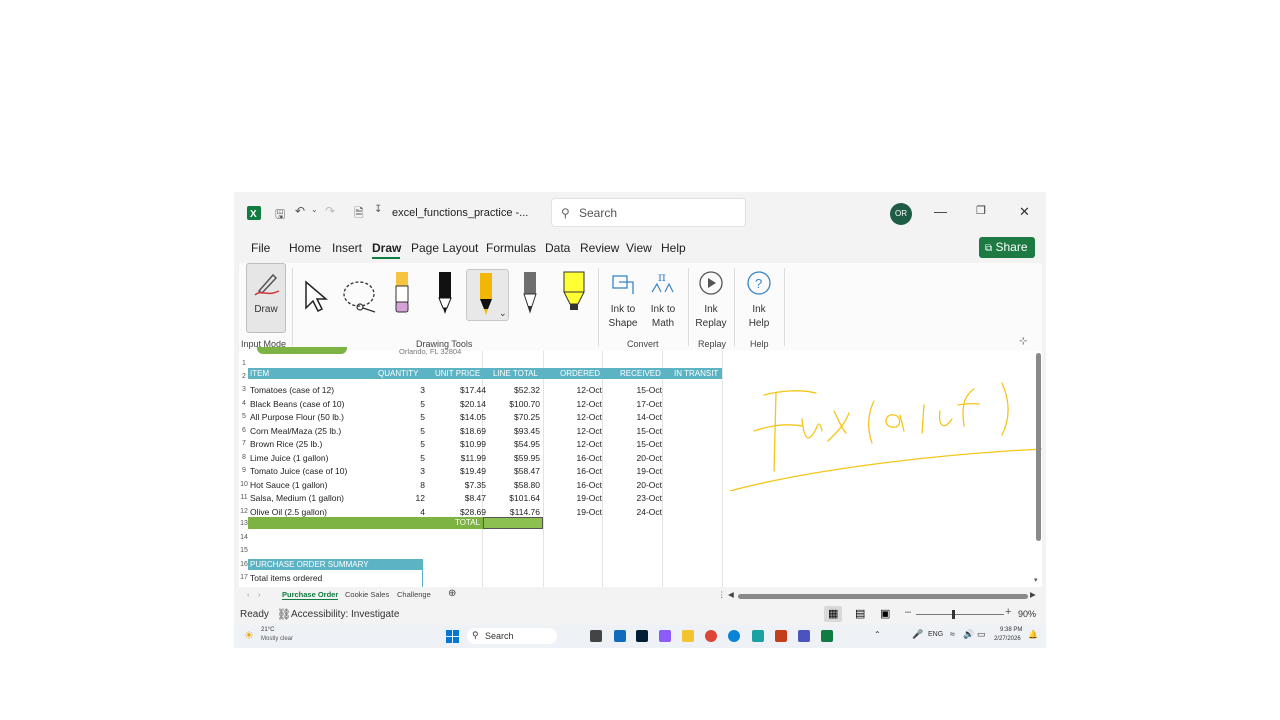 This screenshot has height=720, width=1280. Describe the element at coordinates (952, 634) in the screenshot. I see `wifi-icon: ≈` at that location.